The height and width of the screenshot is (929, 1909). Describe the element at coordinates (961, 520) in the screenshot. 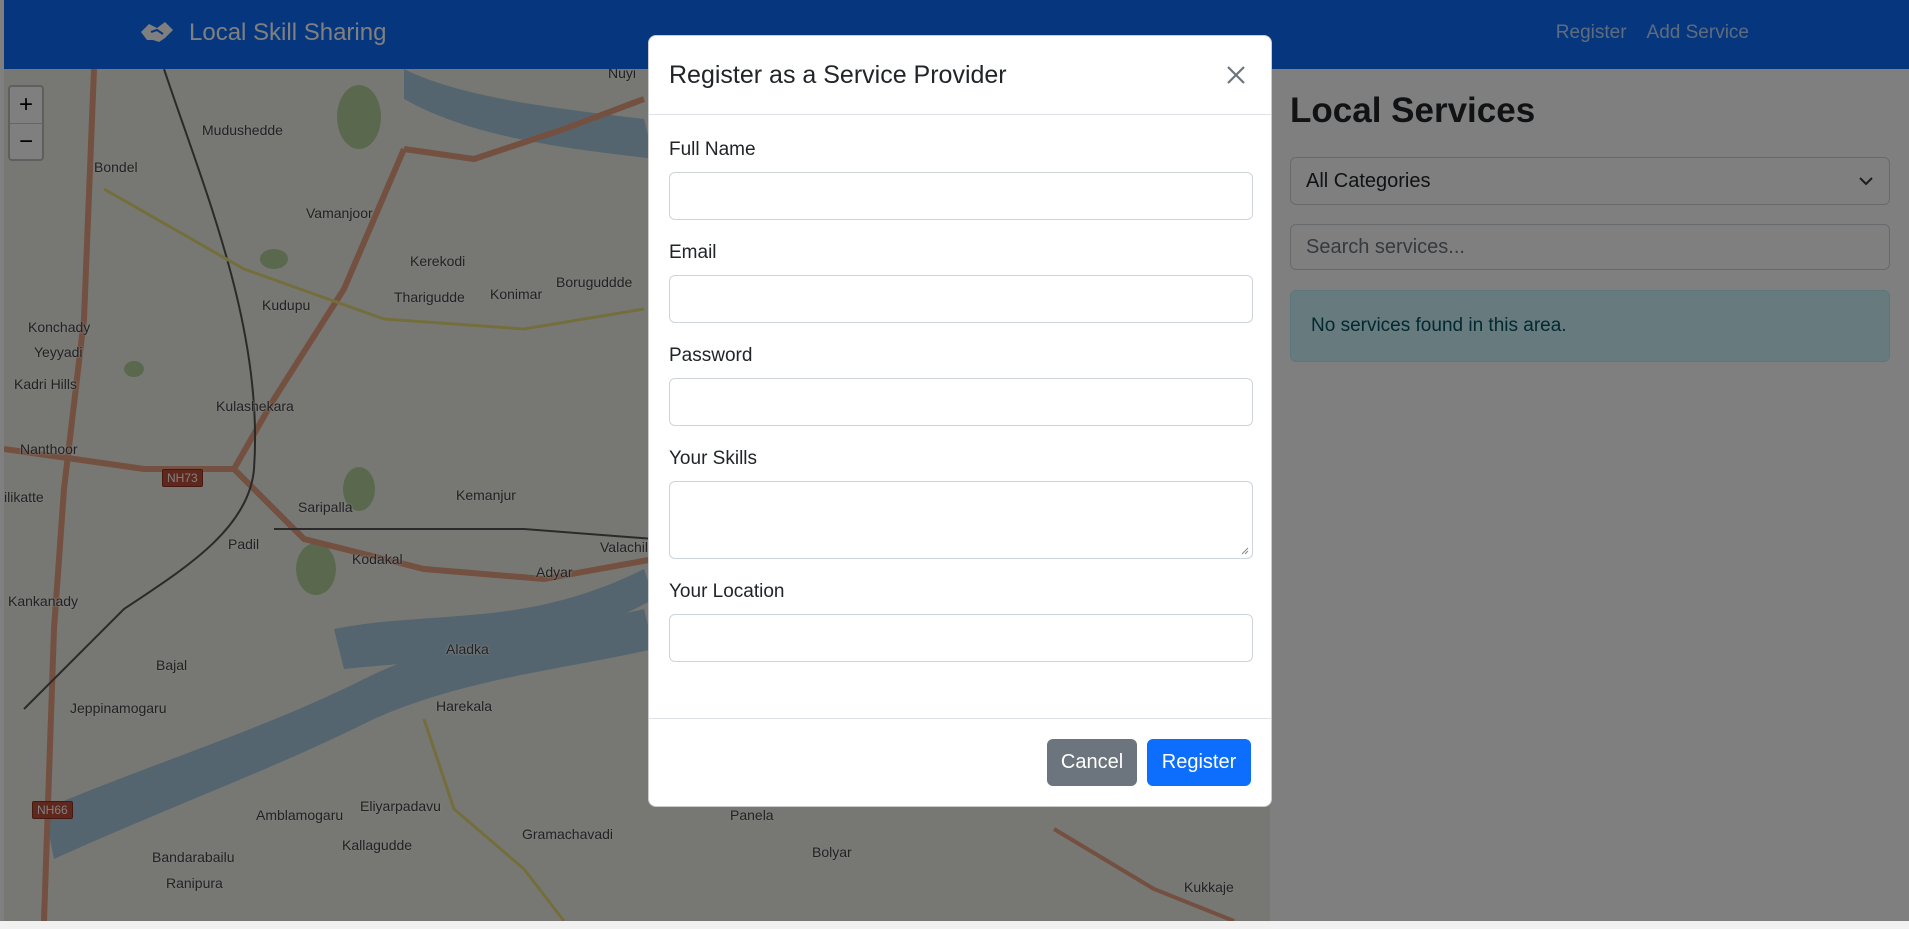

I see `skills-textarea` at that location.